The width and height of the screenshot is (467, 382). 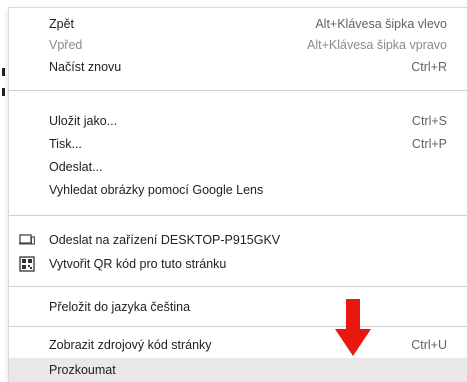 What do you see at coordinates (165, 240) in the screenshot?
I see `menu-item-label: Odeslat na zařízení DESKTOP-P915GKV` at bounding box center [165, 240].